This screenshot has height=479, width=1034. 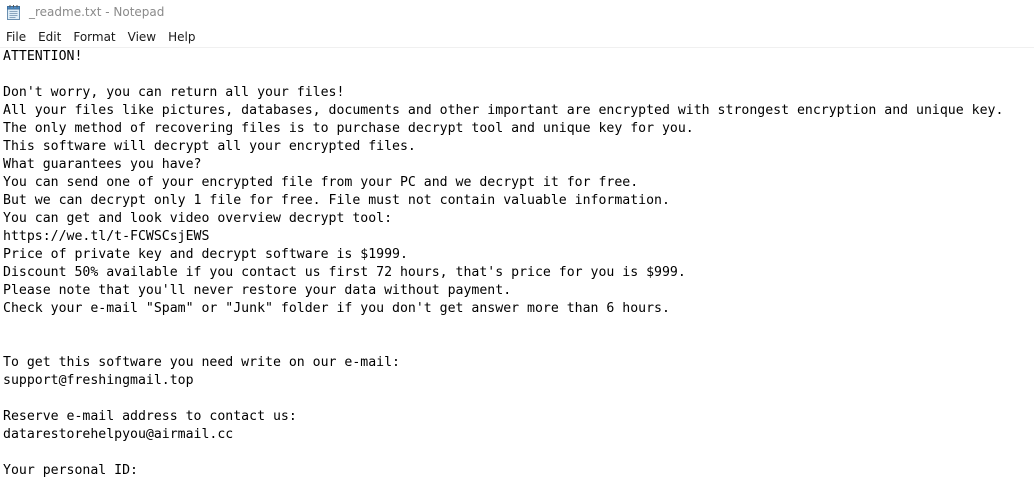 I want to click on window-title: _readme.txt - Notepad, so click(x=97, y=12).